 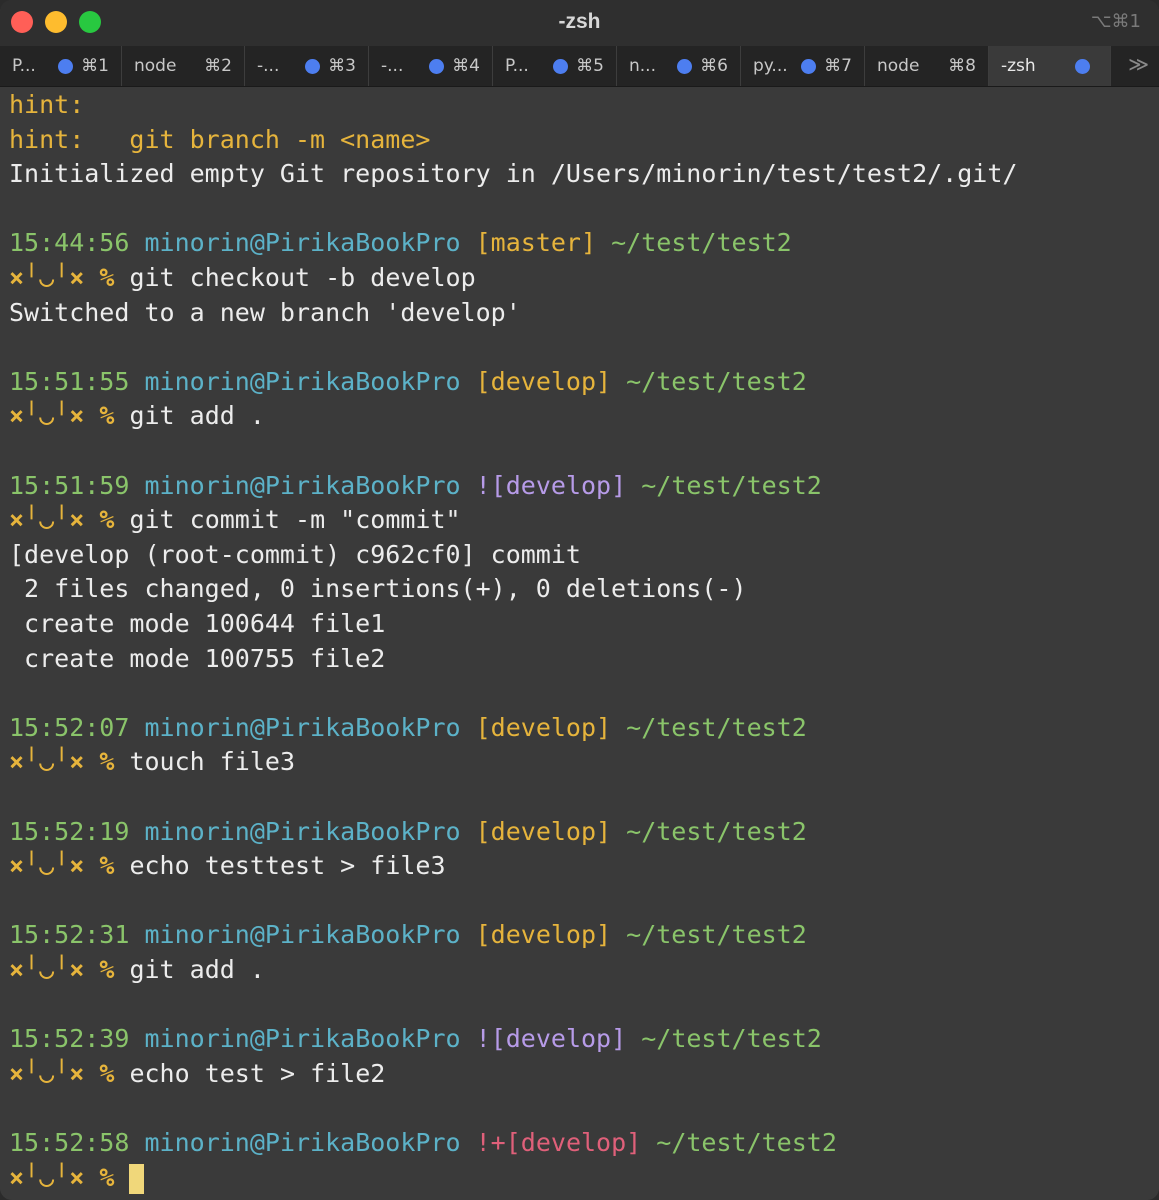 I want to click on output-line: create mode 100755 file2, so click(x=197, y=659).